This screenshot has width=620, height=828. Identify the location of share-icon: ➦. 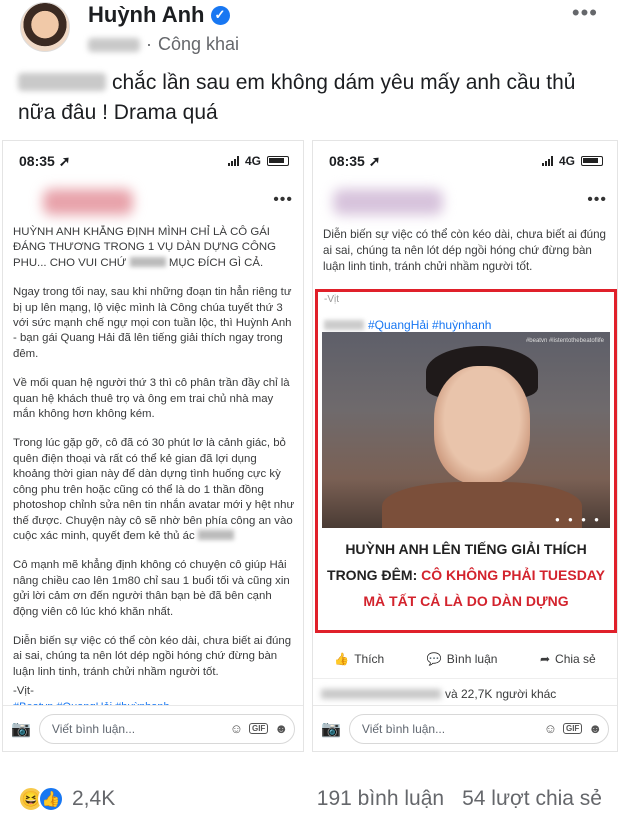
(545, 658).